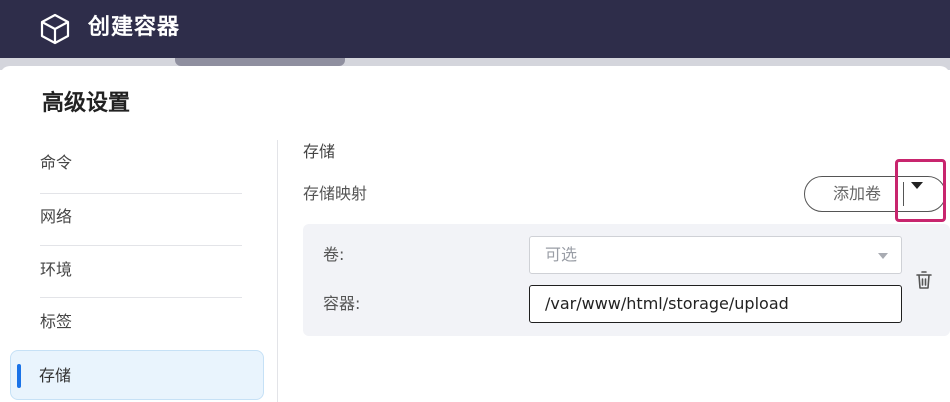  What do you see at coordinates (920, 190) in the screenshot?
I see `add-volume-dropdown-toggle` at bounding box center [920, 190].